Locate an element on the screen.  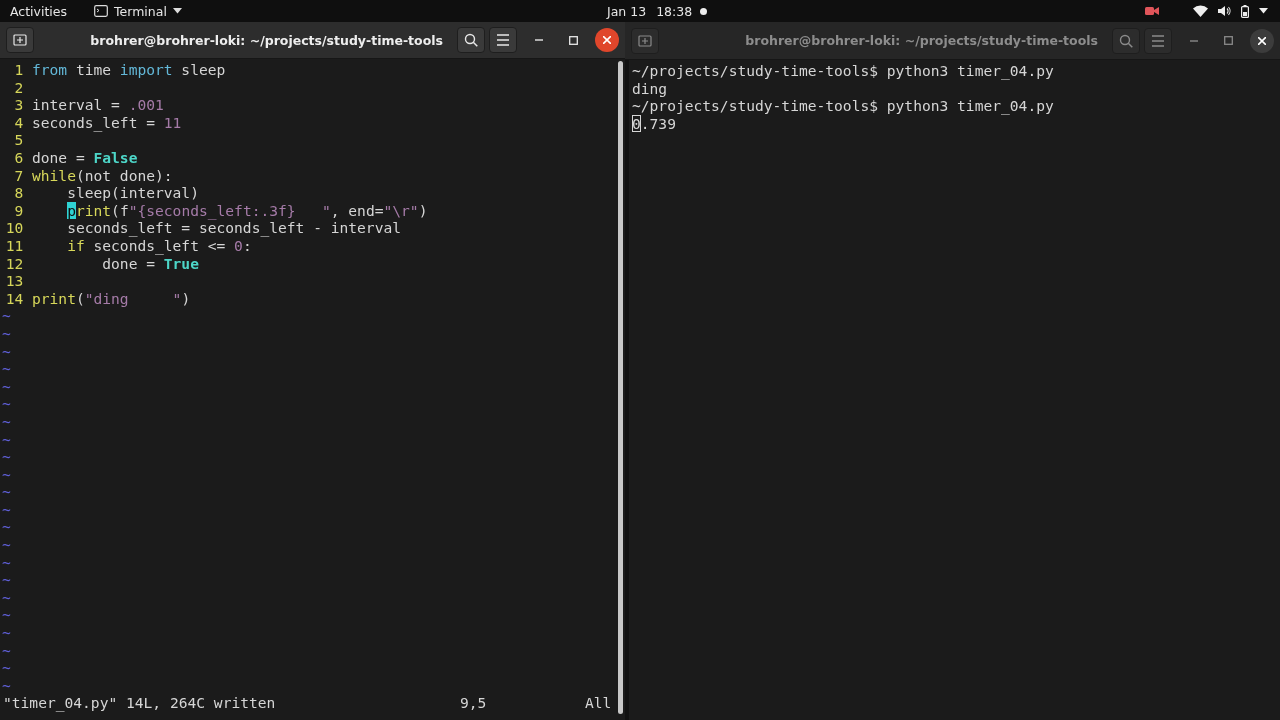
activities-button: Activities is located at coordinates (39, 11).